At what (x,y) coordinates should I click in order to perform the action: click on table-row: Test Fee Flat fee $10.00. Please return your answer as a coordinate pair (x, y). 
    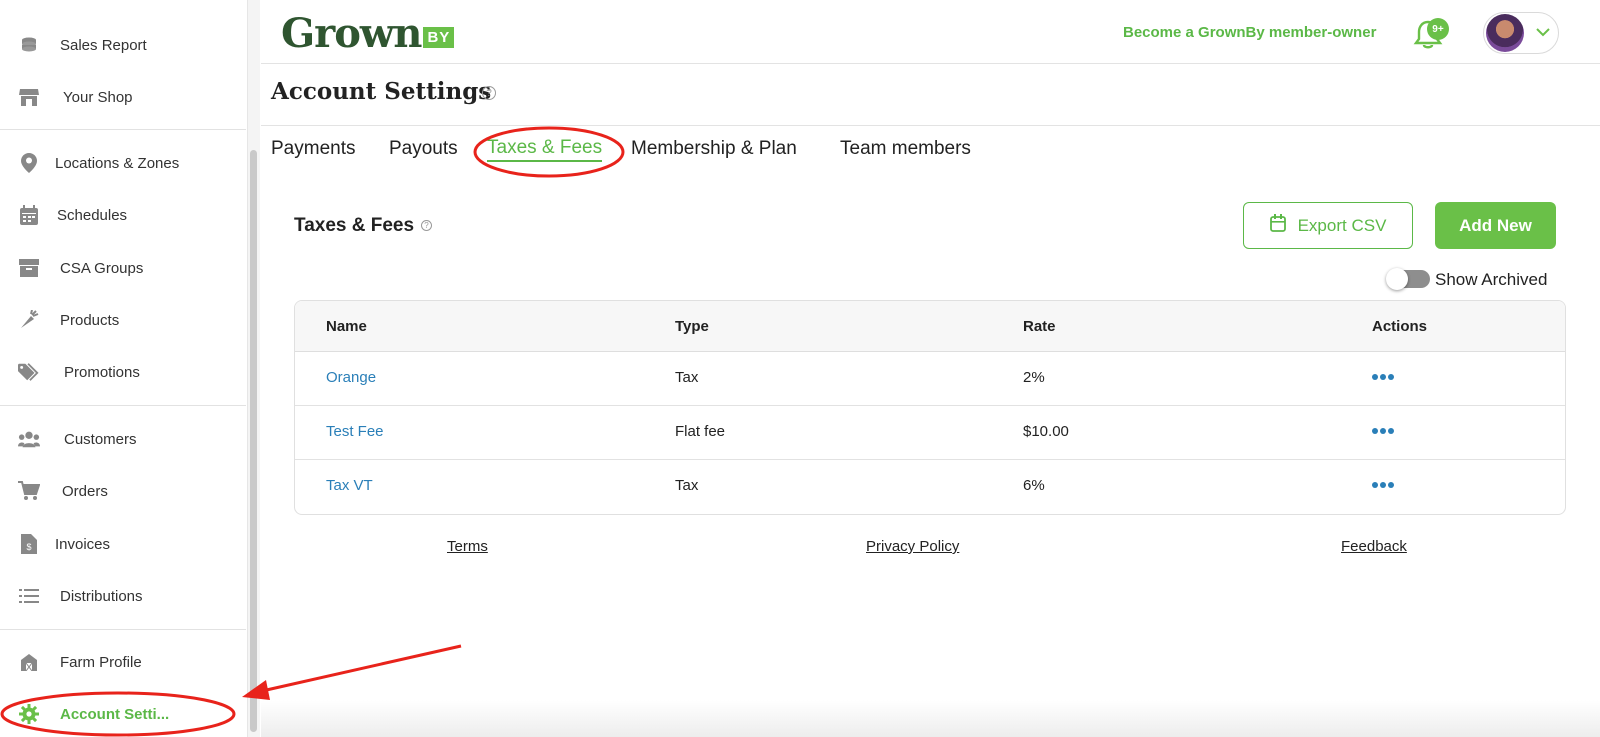
    Looking at the image, I should click on (930, 433).